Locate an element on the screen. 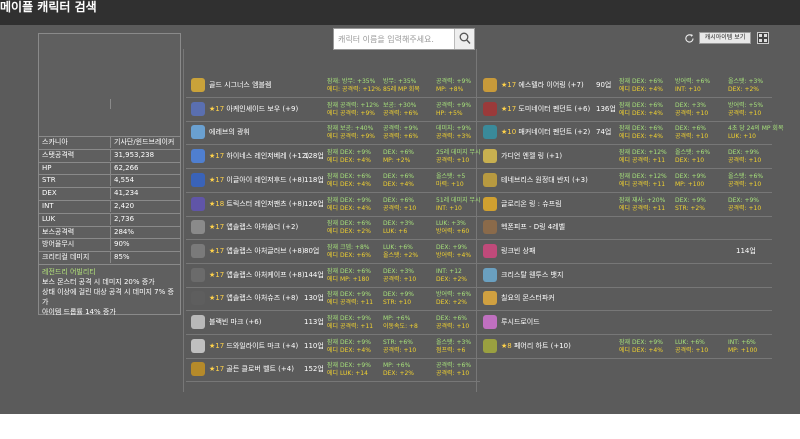  equipment-item: 헥폰피프 - D링 4레벨 is located at coordinates (625, 228).